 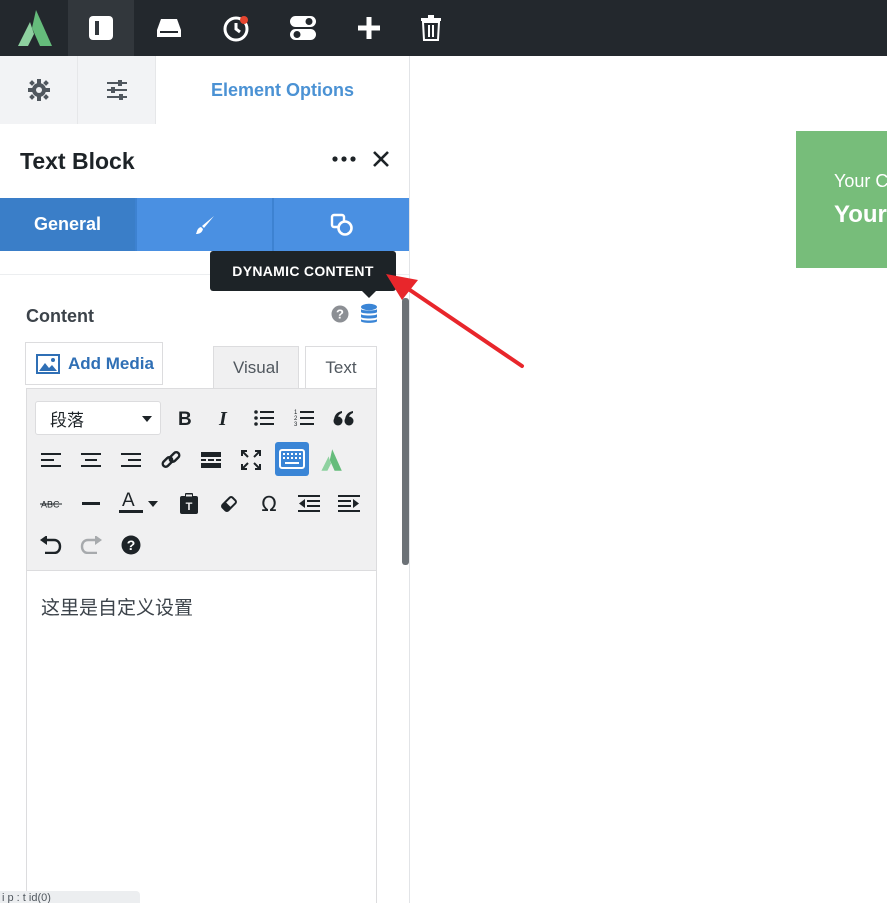 I want to click on help-icon: ?, so click(x=340, y=316).